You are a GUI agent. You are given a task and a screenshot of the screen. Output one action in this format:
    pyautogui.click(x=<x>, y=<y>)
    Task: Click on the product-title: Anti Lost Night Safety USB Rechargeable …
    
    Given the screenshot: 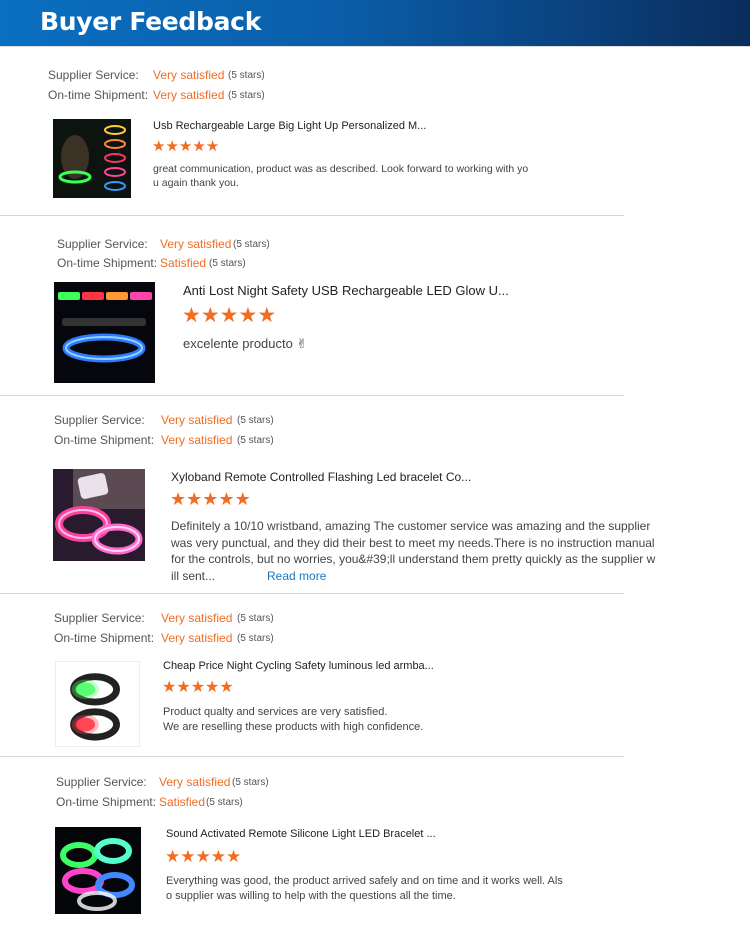 What is the action you would take?
    pyautogui.click(x=346, y=290)
    